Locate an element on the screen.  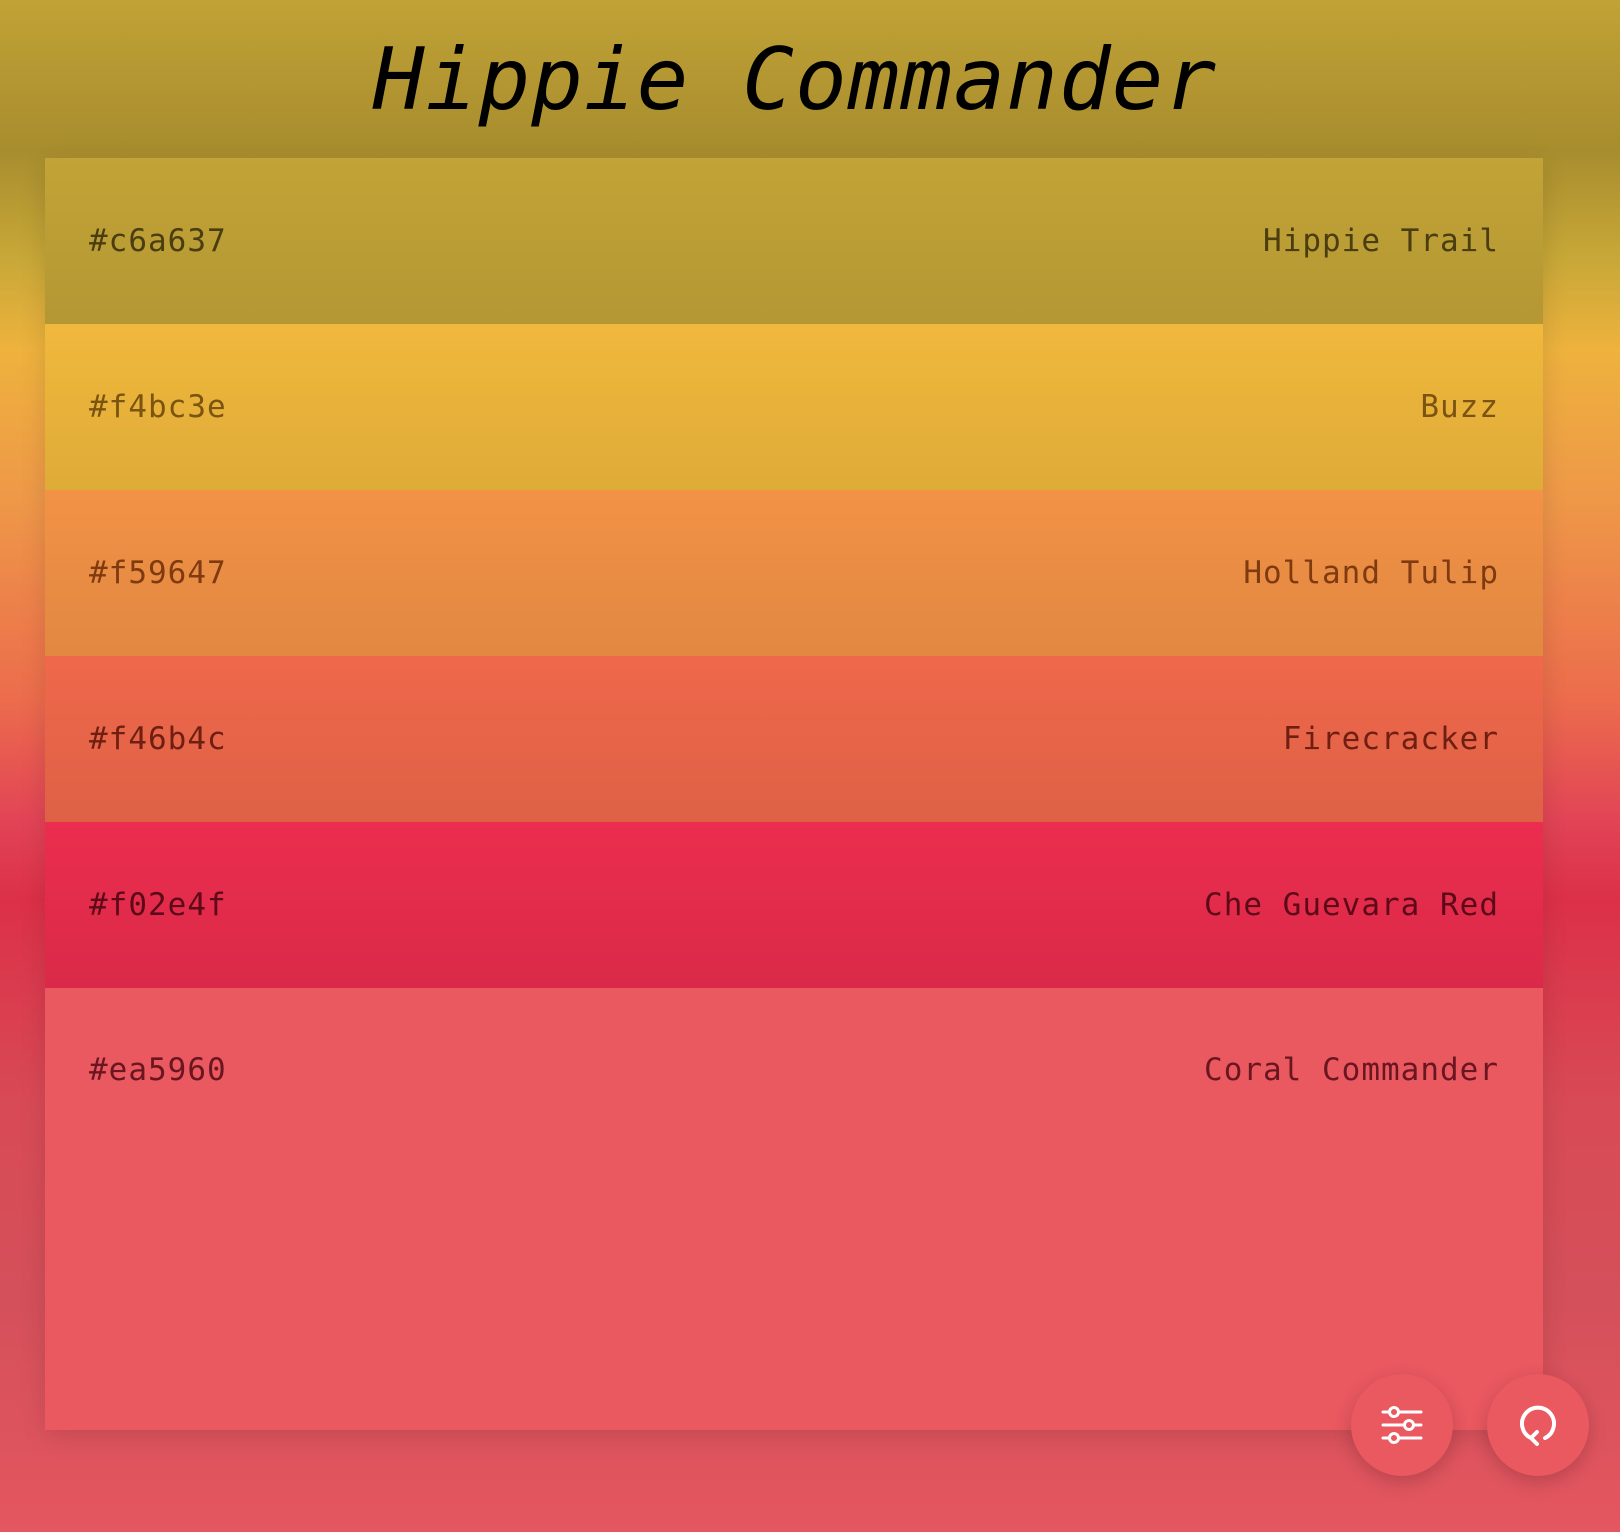
swatch-name: Firecracker is located at coordinates (1390, 739).